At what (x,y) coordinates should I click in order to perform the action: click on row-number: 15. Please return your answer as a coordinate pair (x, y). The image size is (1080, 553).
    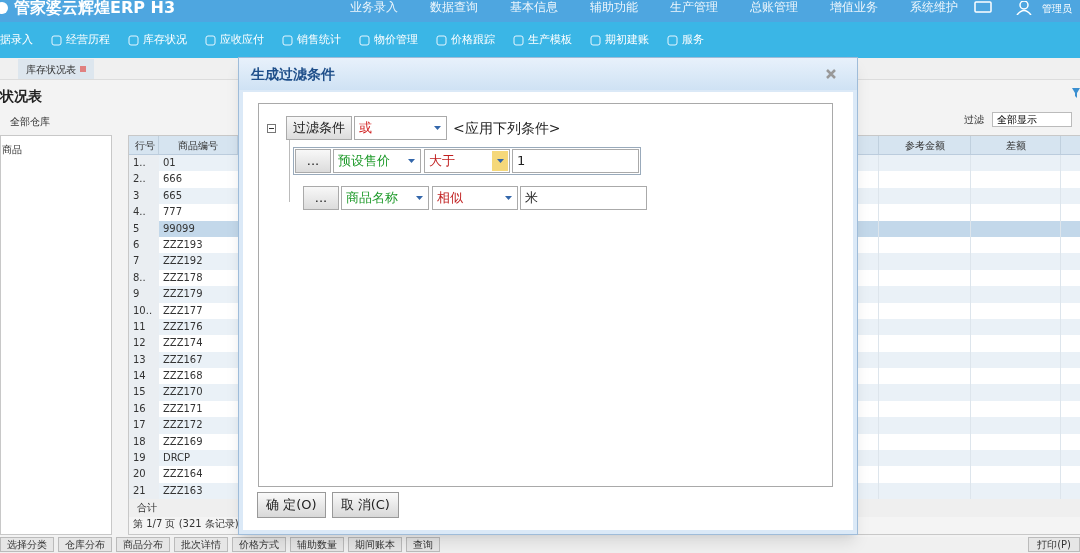
    Looking at the image, I should click on (144, 392).